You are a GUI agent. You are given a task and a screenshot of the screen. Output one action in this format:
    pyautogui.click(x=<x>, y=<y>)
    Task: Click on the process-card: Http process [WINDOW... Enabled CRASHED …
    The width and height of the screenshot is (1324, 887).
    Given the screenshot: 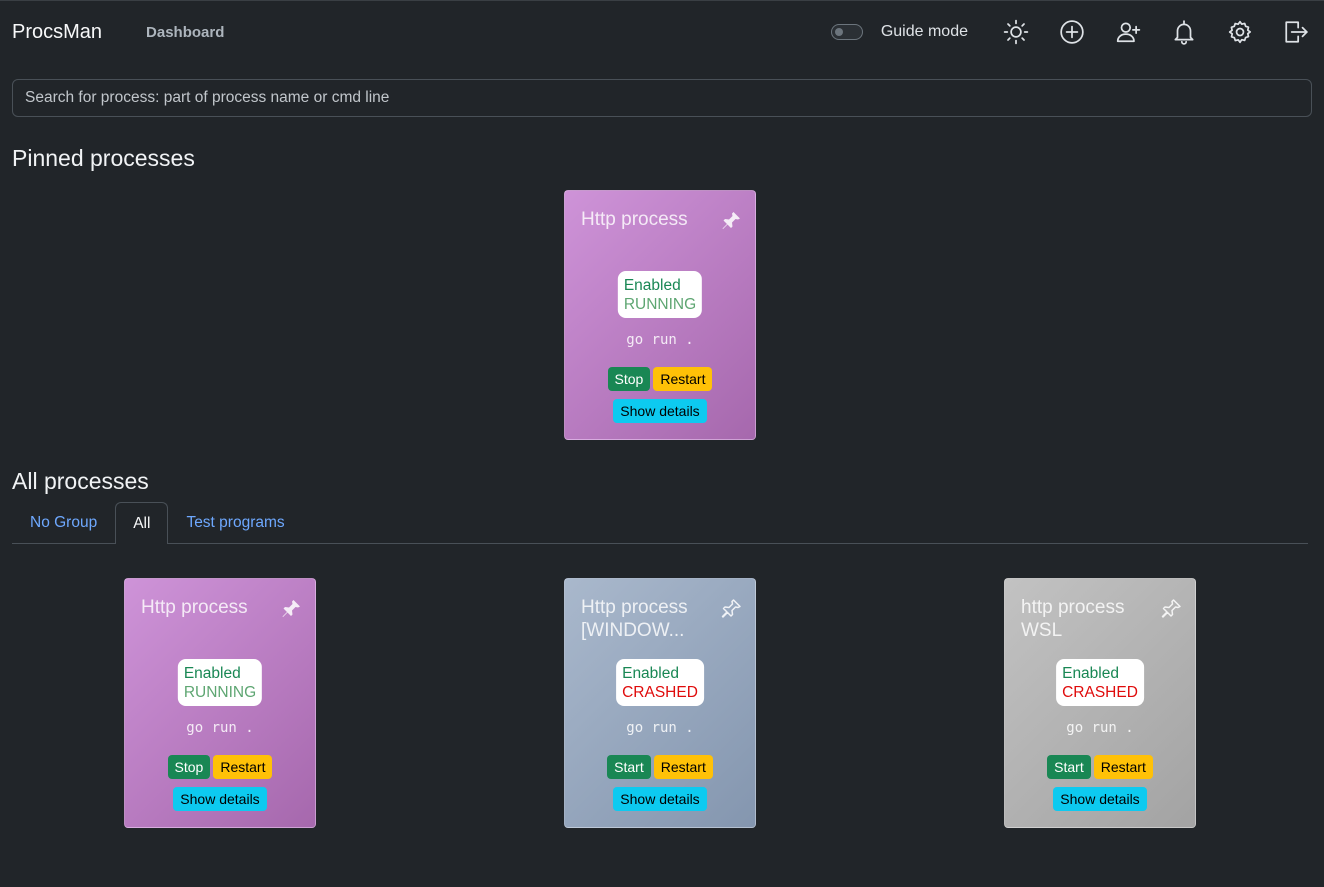 What is the action you would take?
    pyautogui.click(x=660, y=703)
    